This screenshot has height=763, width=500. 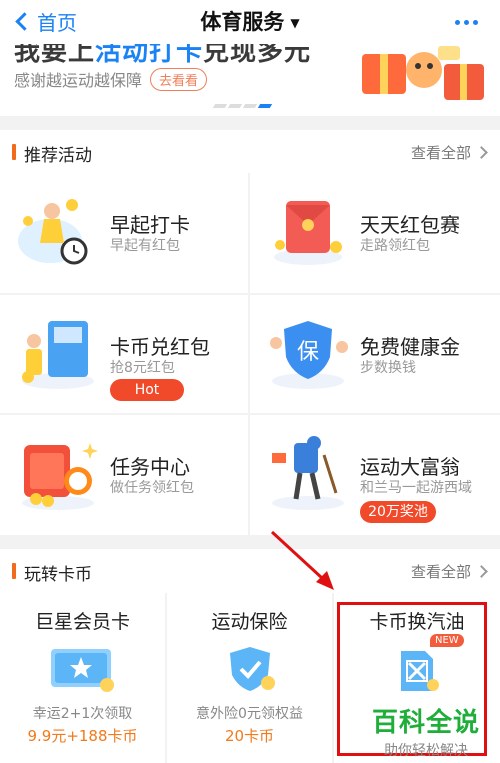 What do you see at coordinates (257, 55) in the screenshot?
I see `banner-headline-suffix: 兑现多元` at bounding box center [257, 55].